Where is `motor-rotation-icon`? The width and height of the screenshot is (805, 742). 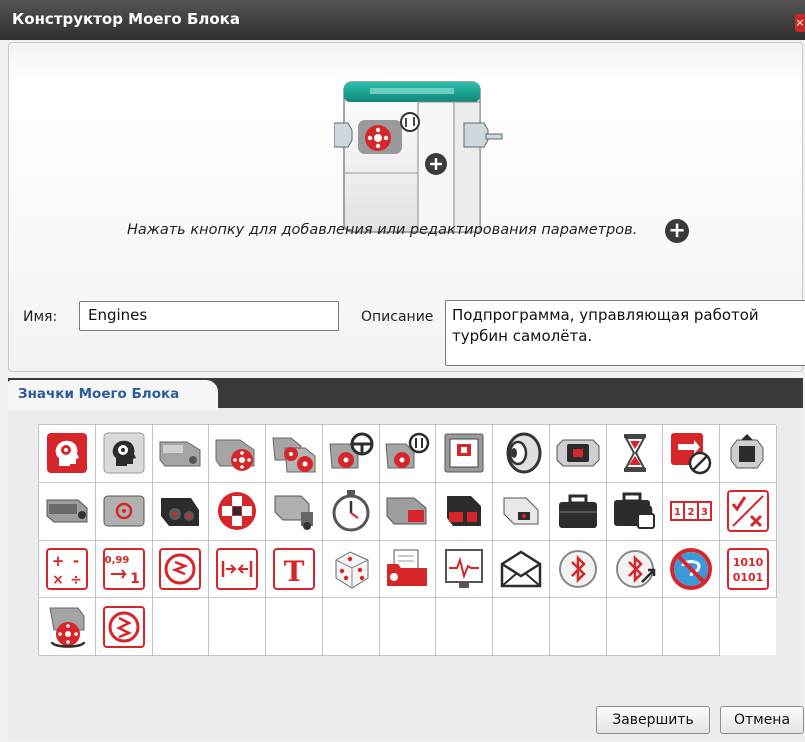
motor-rotation-icon is located at coordinates (124, 511).